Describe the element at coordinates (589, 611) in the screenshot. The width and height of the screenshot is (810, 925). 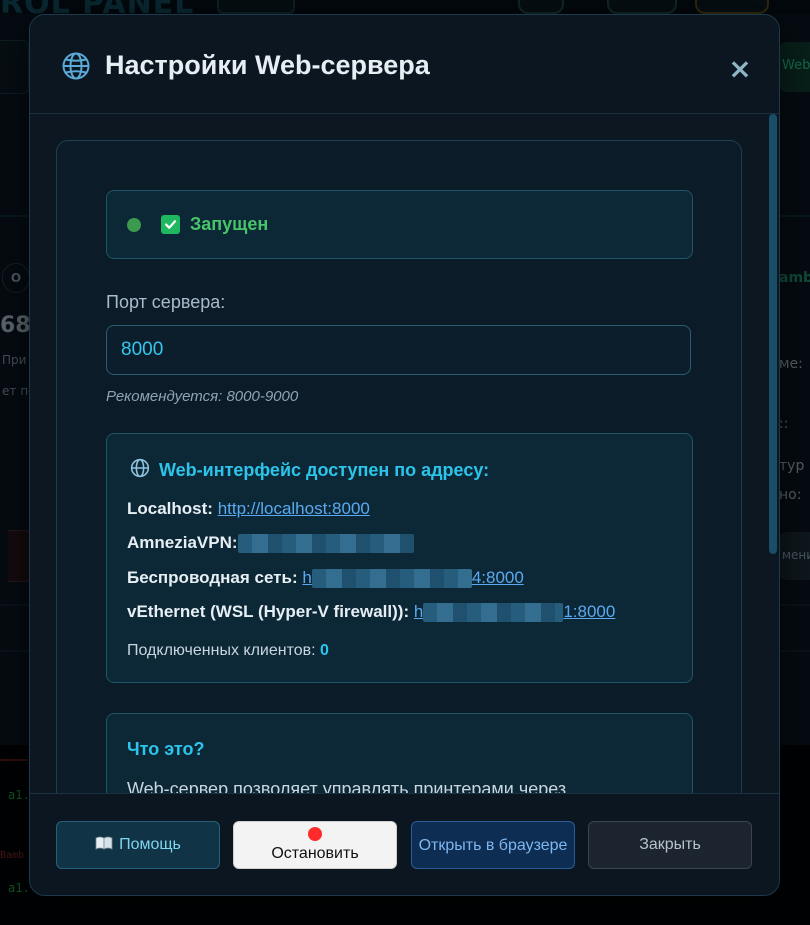
I see `link-suffix: 1:8000` at that location.